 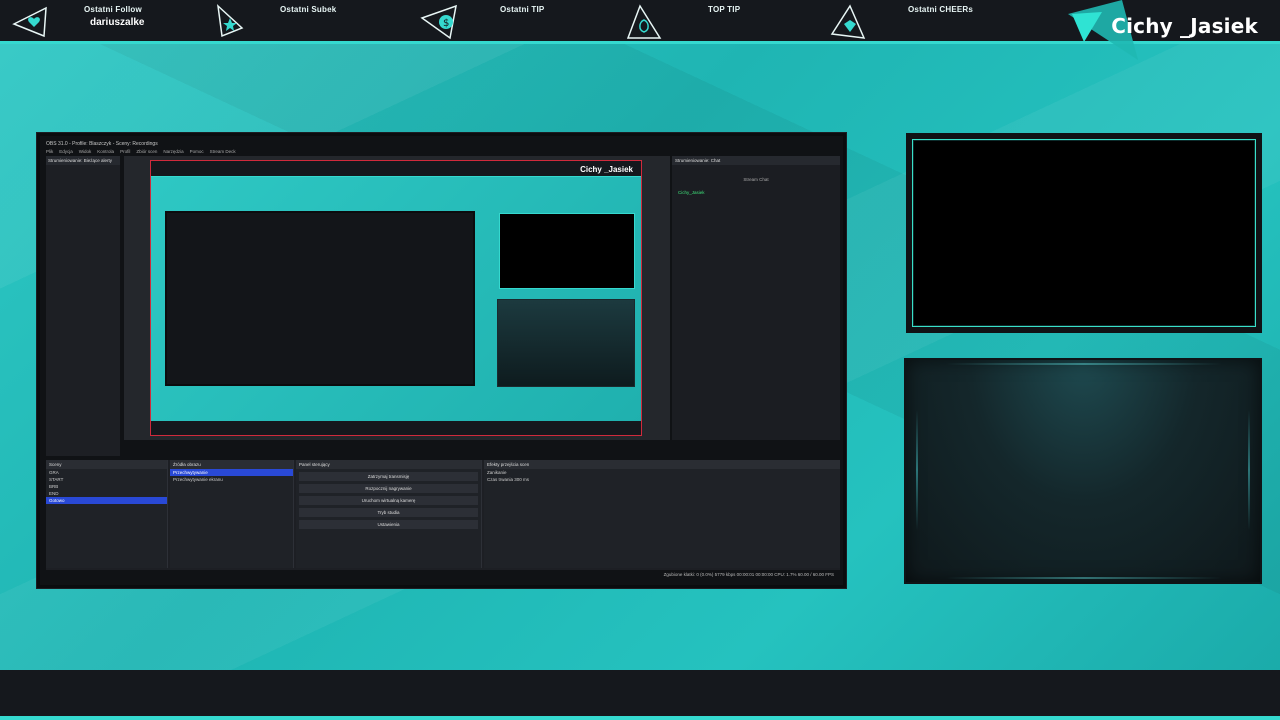 What do you see at coordinates (231, 472) in the screenshot?
I see `source-item-selected: Przechwytywanie` at bounding box center [231, 472].